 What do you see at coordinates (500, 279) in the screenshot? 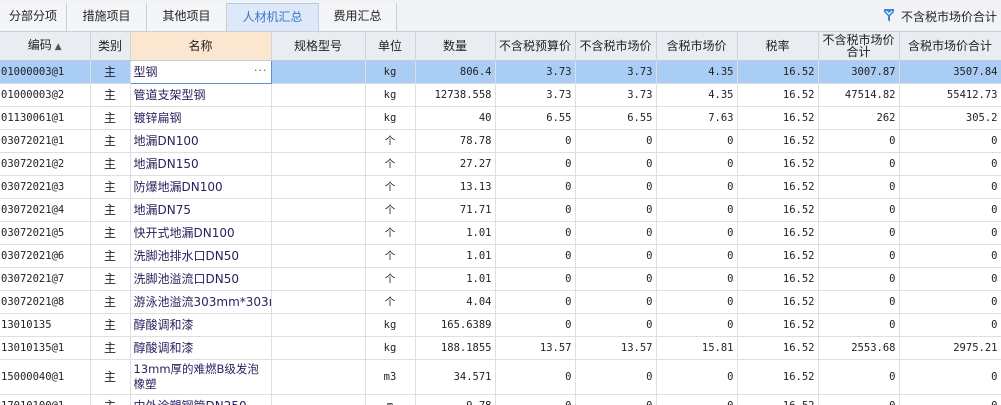
I see `table-row: 03072021@7 主 洗脚池溢流口DN50 个 1.01 0 0 0 16.52 0 0` at bounding box center [500, 279].